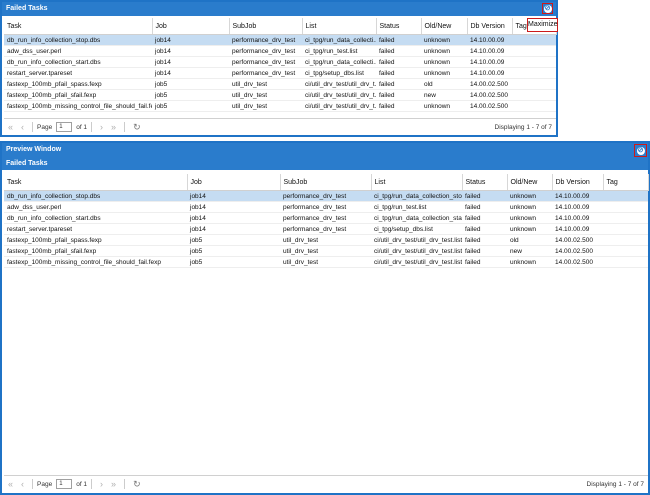  I want to click on column-header: Tag, so click(626, 182).